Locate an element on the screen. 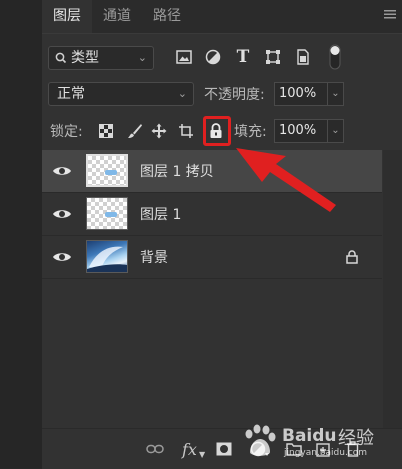 This screenshot has width=402, height=469. lock-image-pixels-icon is located at coordinates (135, 131).